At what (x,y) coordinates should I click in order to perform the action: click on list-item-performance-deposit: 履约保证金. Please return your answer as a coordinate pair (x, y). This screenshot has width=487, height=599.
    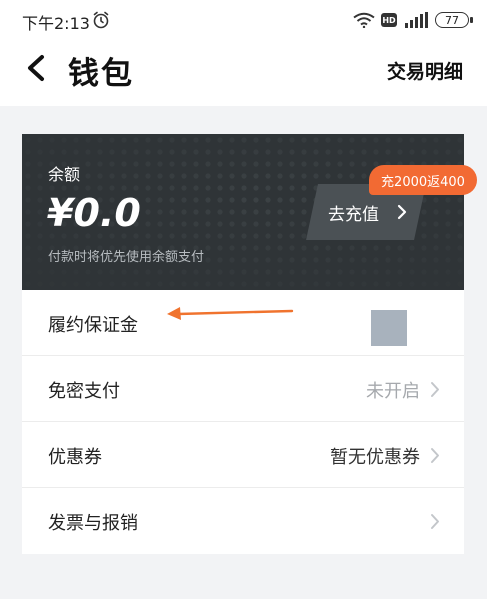
    Looking at the image, I should click on (243, 323).